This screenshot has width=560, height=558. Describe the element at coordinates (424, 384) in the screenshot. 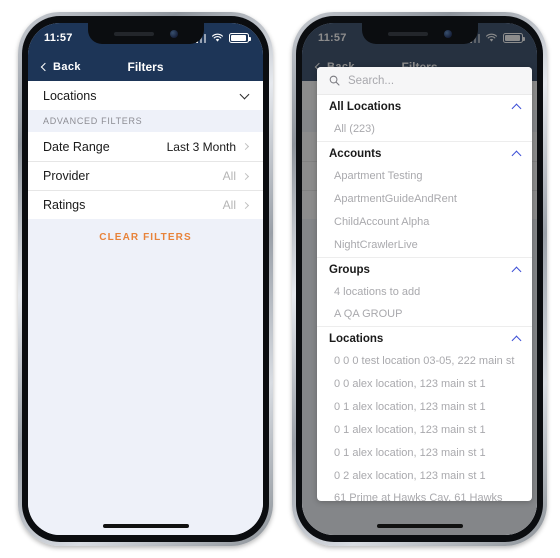

I see `list-item: 0 0 alex location, 123 main st 1` at that location.